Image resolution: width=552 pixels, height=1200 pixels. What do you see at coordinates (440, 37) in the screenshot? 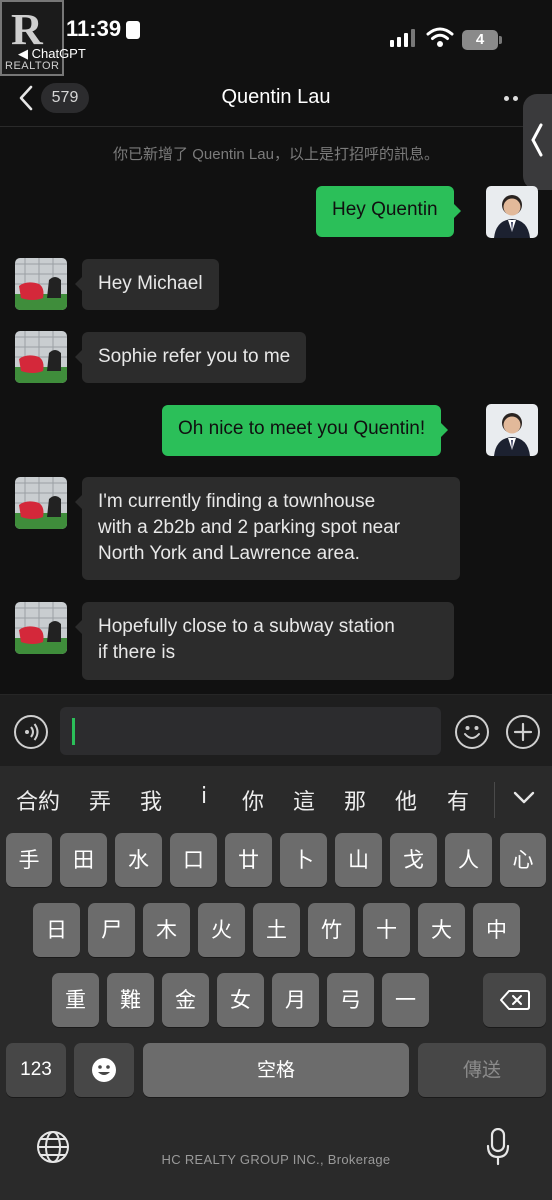
I see `wifi-icon` at bounding box center [440, 37].